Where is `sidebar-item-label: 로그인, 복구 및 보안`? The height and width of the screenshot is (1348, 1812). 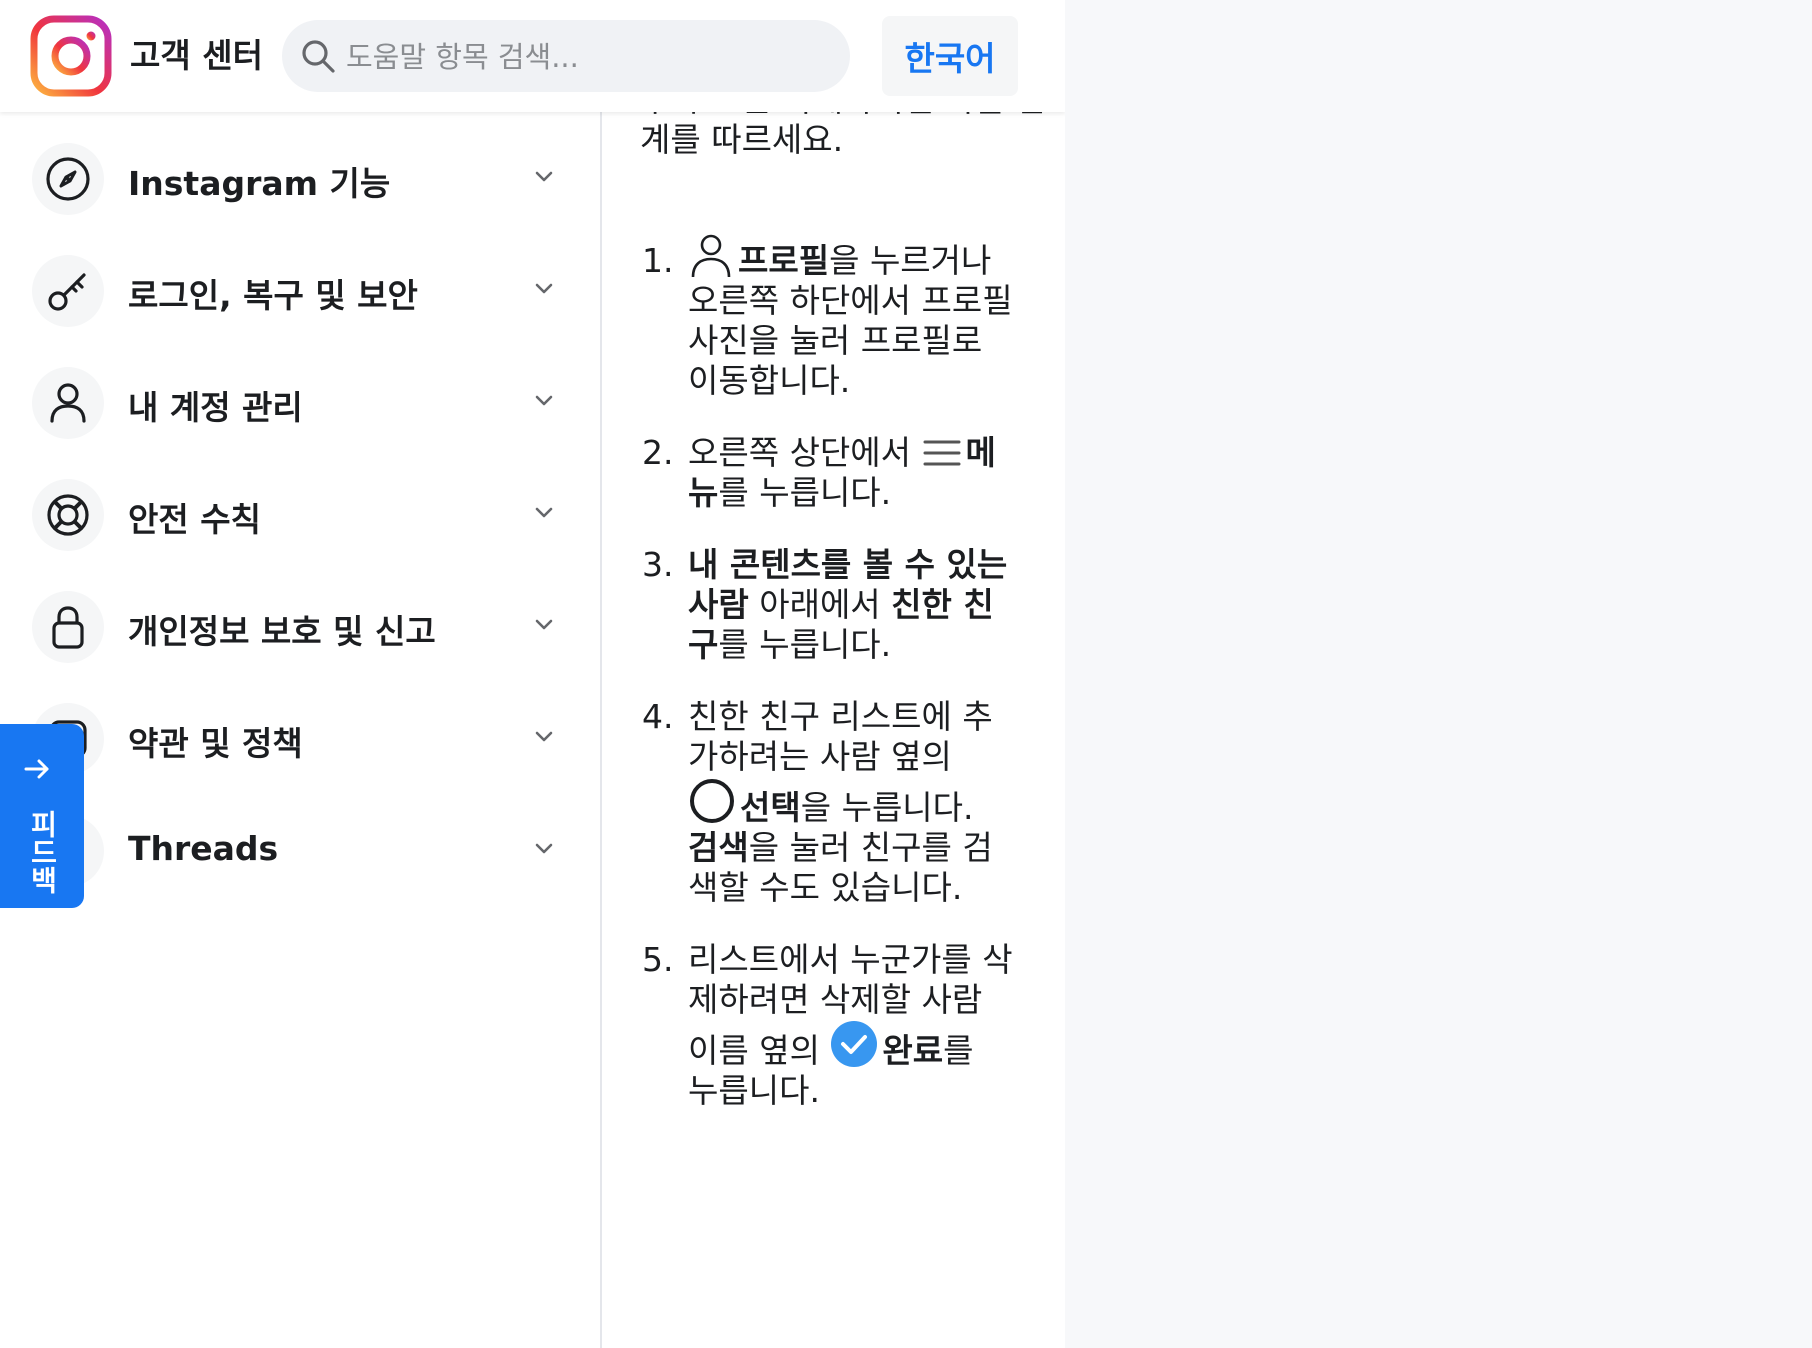
sidebar-item-label: 로그인, 복구 및 보안 is located at coordinates (273, 295).